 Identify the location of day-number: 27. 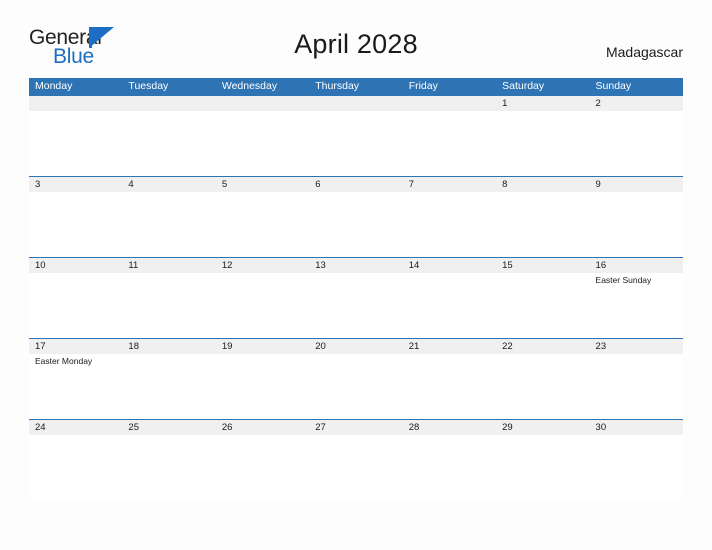
(356, 427).